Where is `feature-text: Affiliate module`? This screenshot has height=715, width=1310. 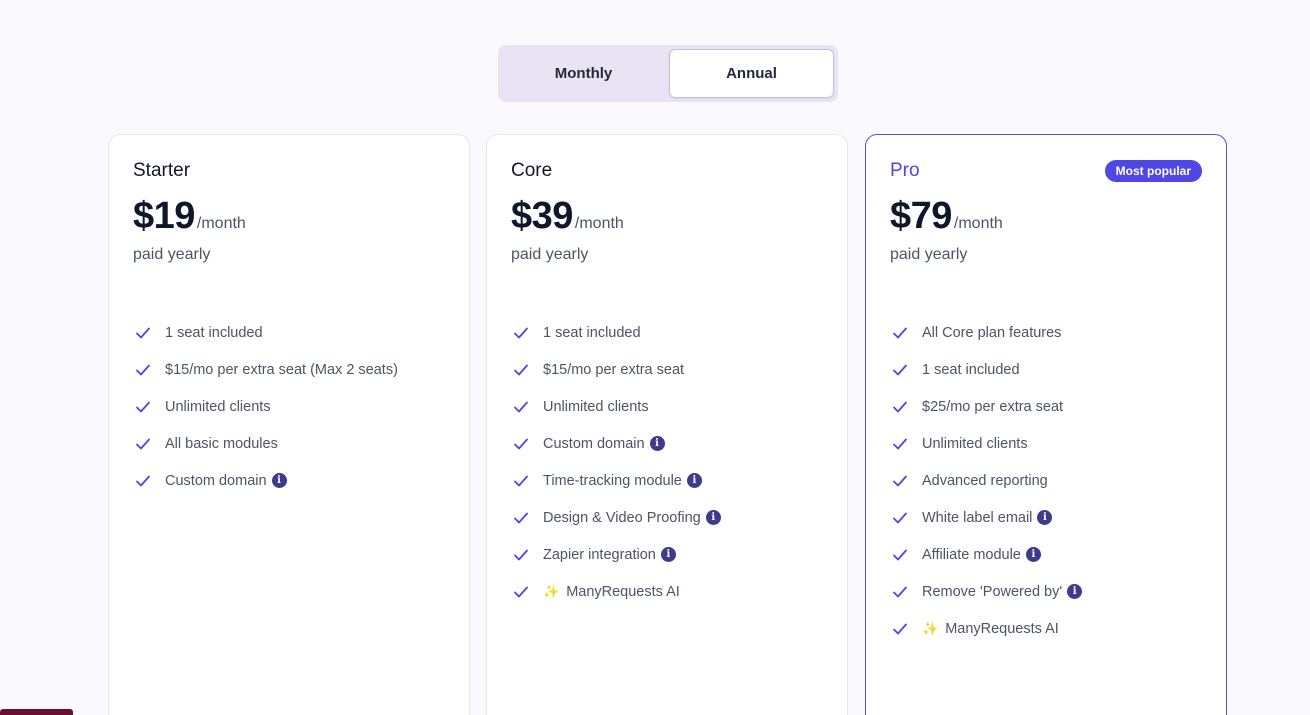 feature-text: Affiliate module is located at coordinates (971, 554).